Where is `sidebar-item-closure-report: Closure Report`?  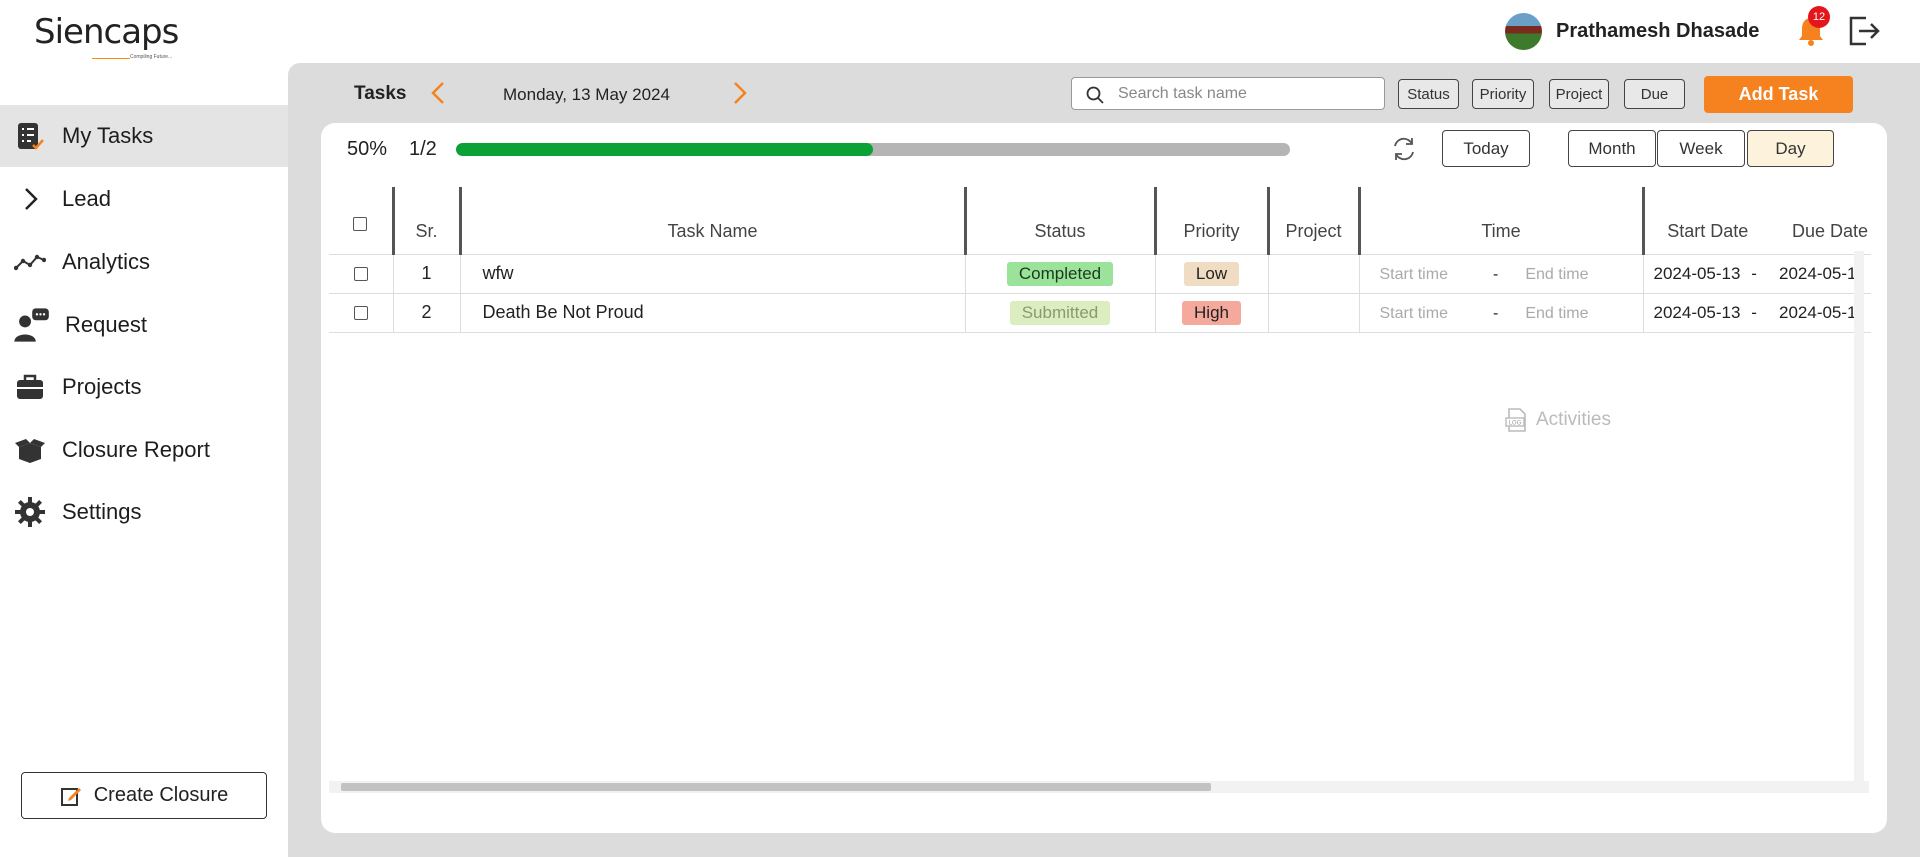
sidebar-item-closure-report: Closure Report is located at coordinates (144, 450).